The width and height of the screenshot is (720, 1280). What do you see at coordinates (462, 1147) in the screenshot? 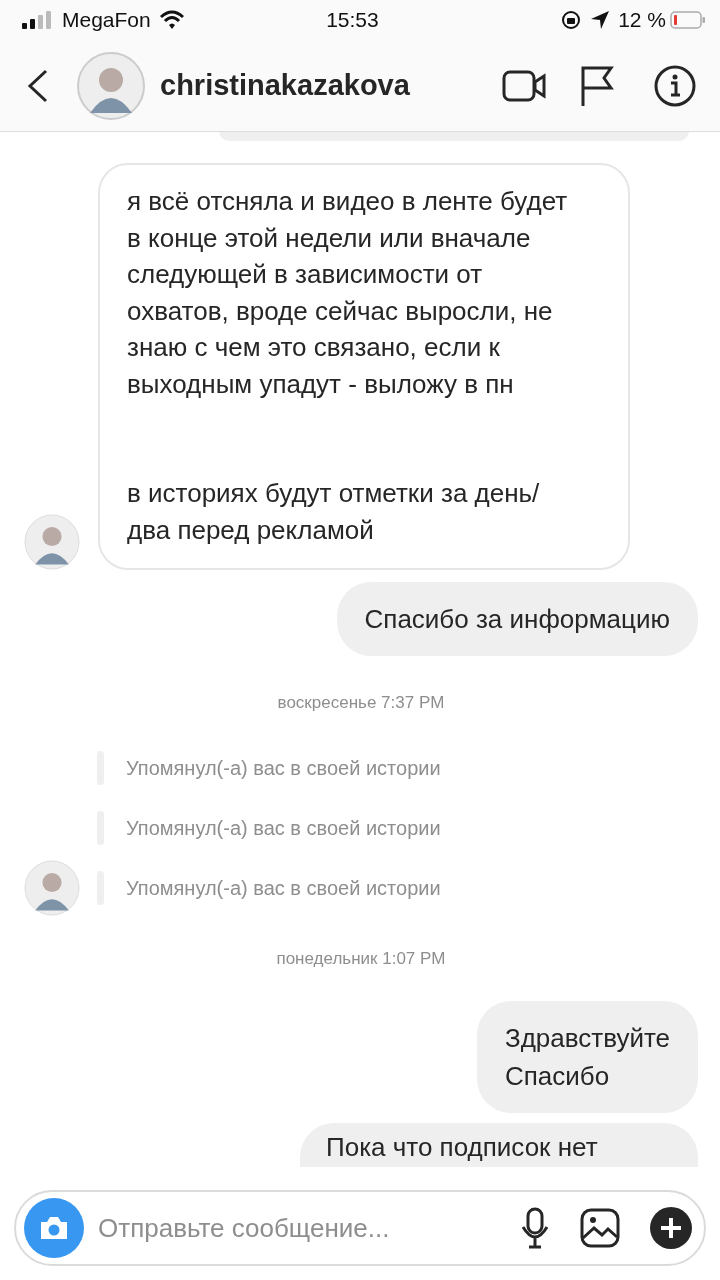
I see `message-text: Пока что подписок нет` at bounding box center [462, 1147].